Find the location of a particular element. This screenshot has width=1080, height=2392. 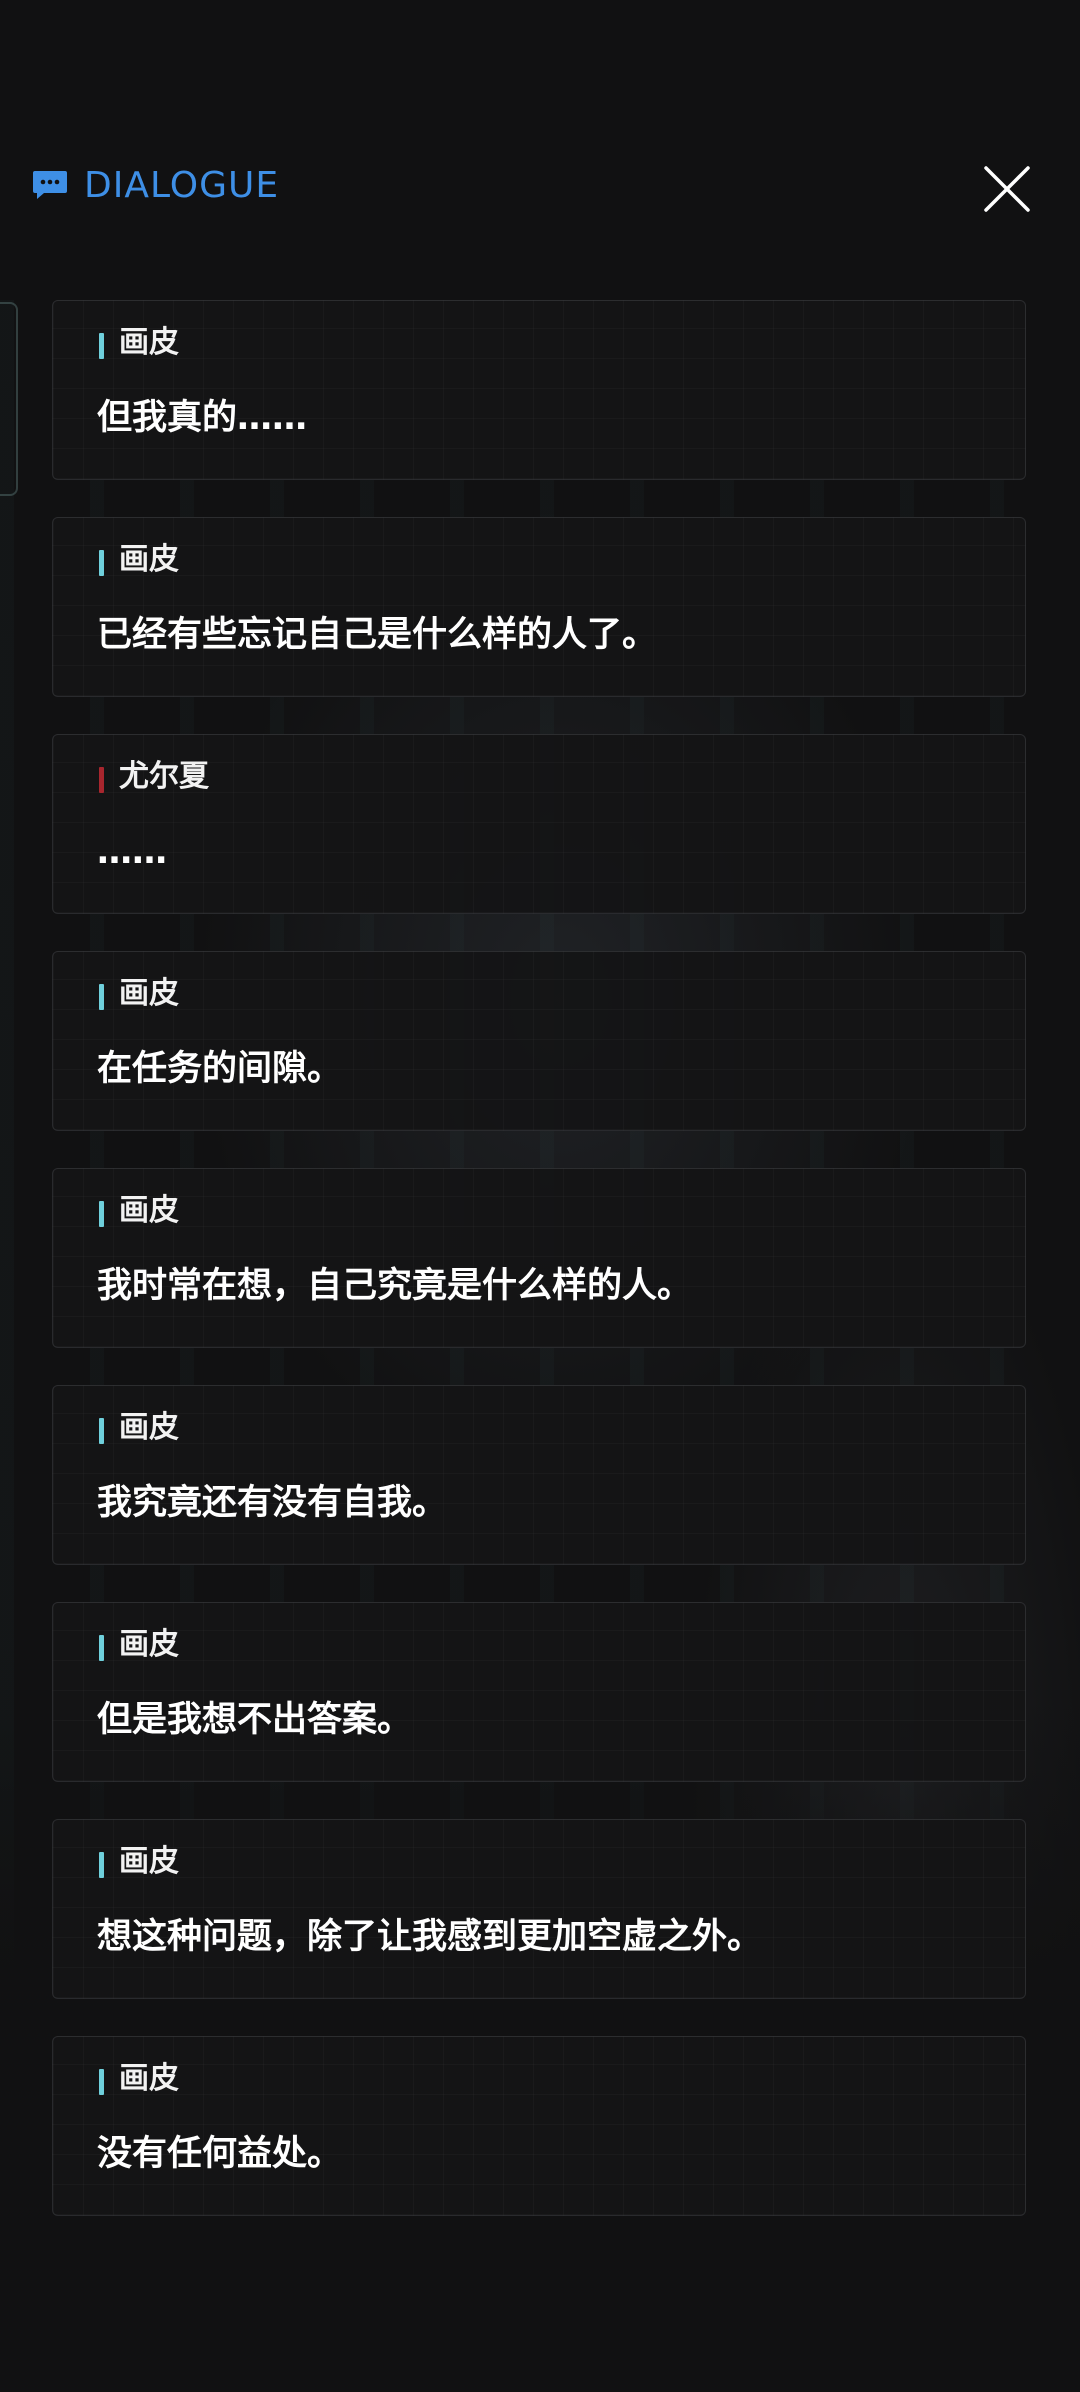

chat-bubble-icon is located at coordinates (50, 185).